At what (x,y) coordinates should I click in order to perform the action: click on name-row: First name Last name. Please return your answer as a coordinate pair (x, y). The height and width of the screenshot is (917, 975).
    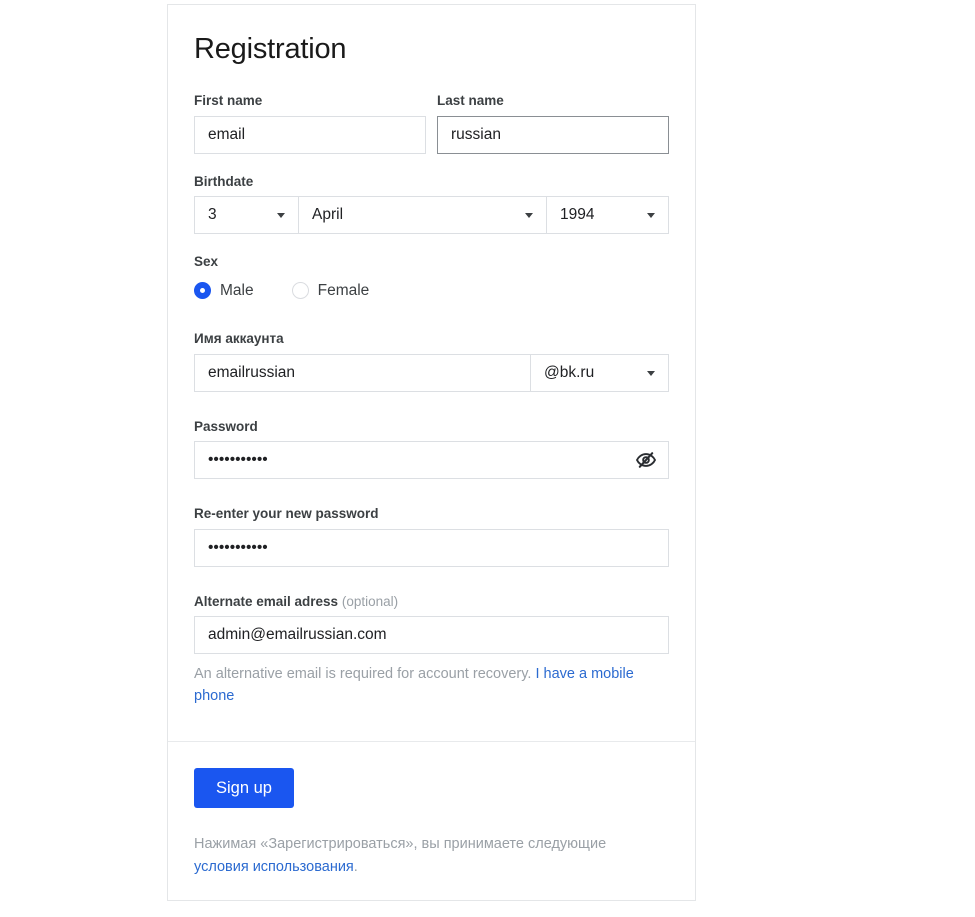
    Looking at the image, I should click on (431, 123).